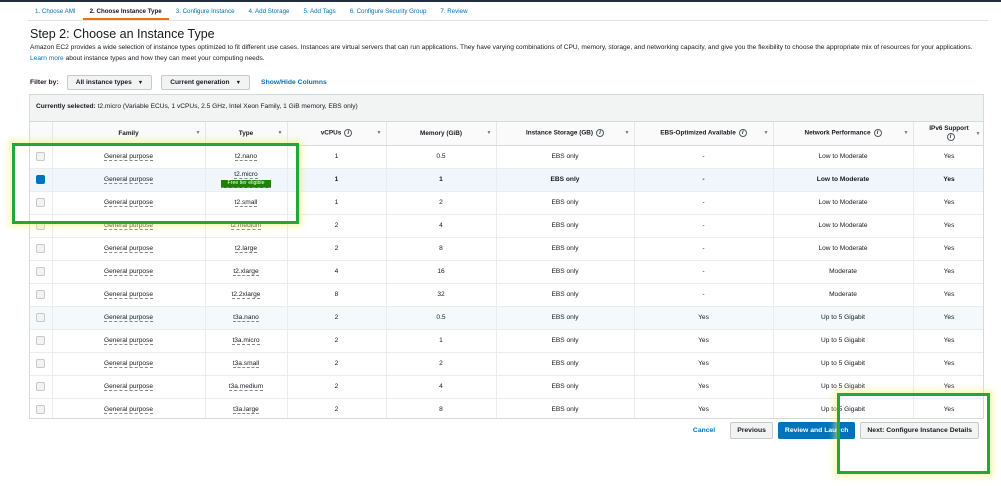 The image size is (1001, 486). I want to click on header-network: Network Performance i ▼, so click(843, 134).